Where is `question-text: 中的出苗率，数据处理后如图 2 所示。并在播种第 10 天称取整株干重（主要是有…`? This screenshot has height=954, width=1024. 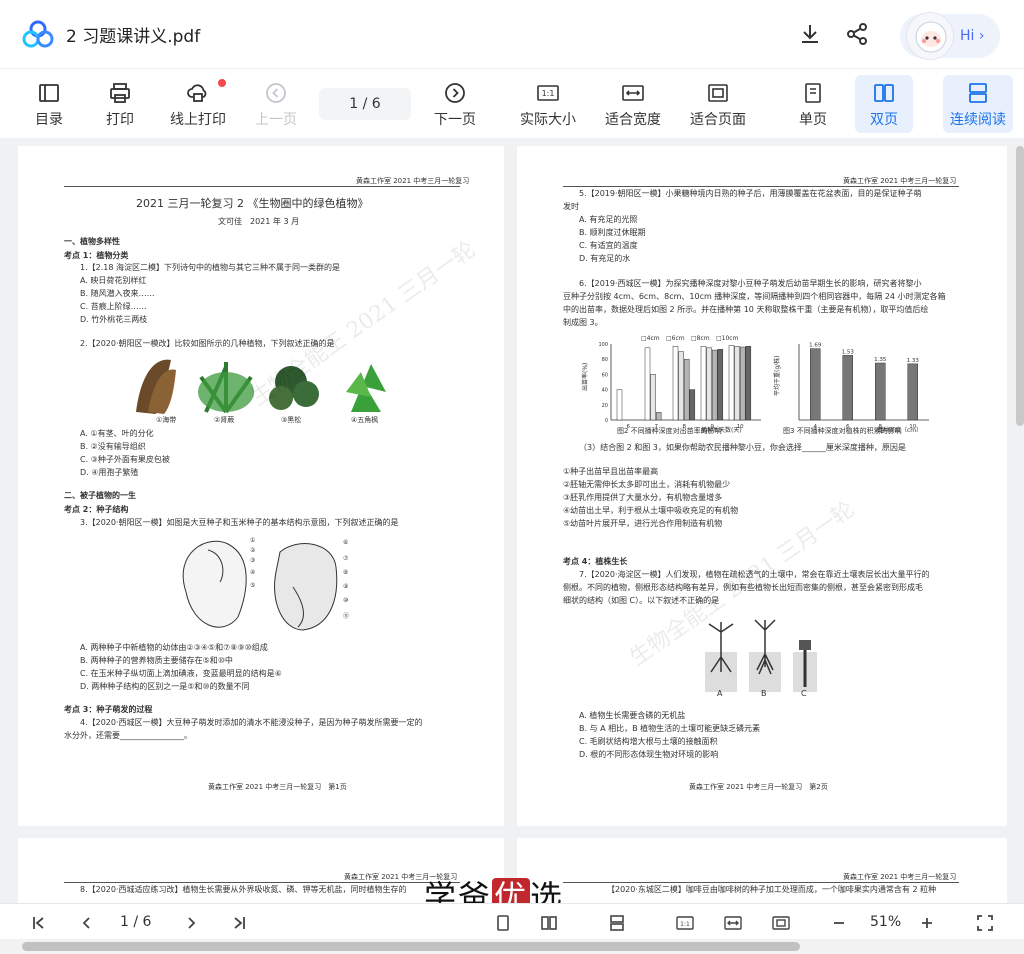
question-text: 中的出苗率，数据处理后如图 2 所示。并在播种第 10 天称取整株干重（主要是有… is located at coordinates (746, 309).